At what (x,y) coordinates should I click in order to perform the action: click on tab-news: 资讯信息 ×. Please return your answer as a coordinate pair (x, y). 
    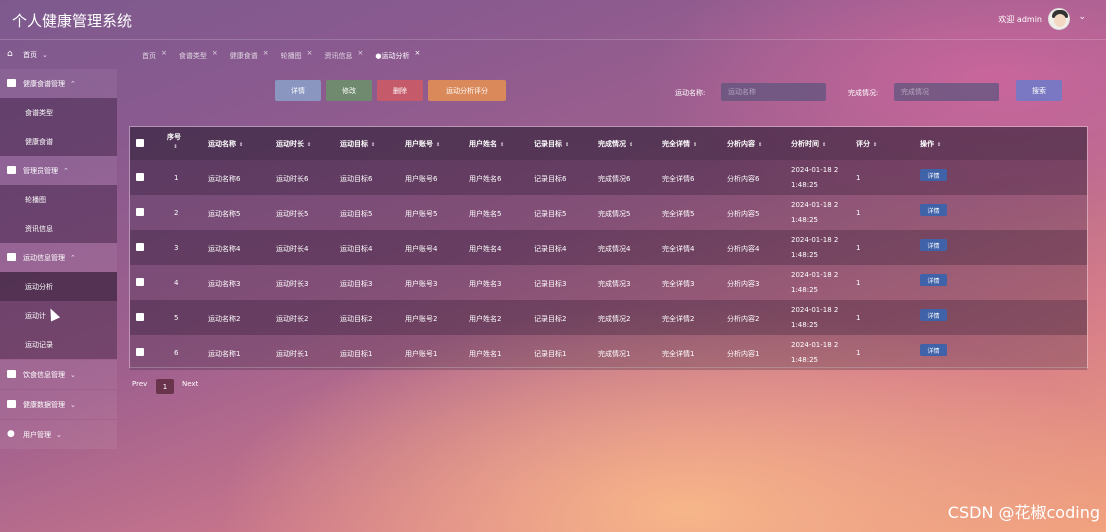
    Looking at the image, I should click on (344, 56).